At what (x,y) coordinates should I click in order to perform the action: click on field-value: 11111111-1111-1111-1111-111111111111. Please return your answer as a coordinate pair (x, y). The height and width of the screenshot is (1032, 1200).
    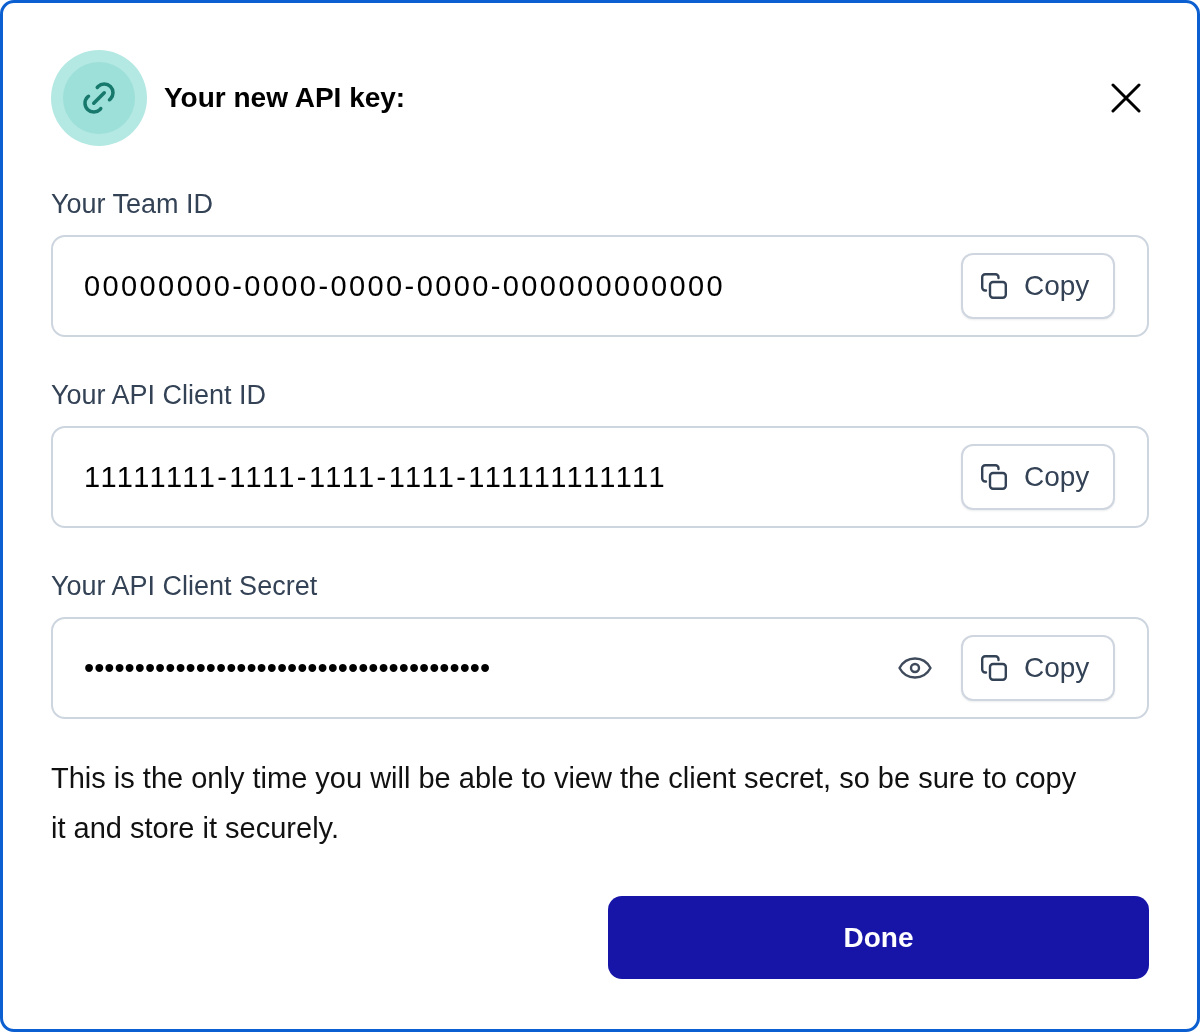
    Looking at the image, I should click on (376, 477).